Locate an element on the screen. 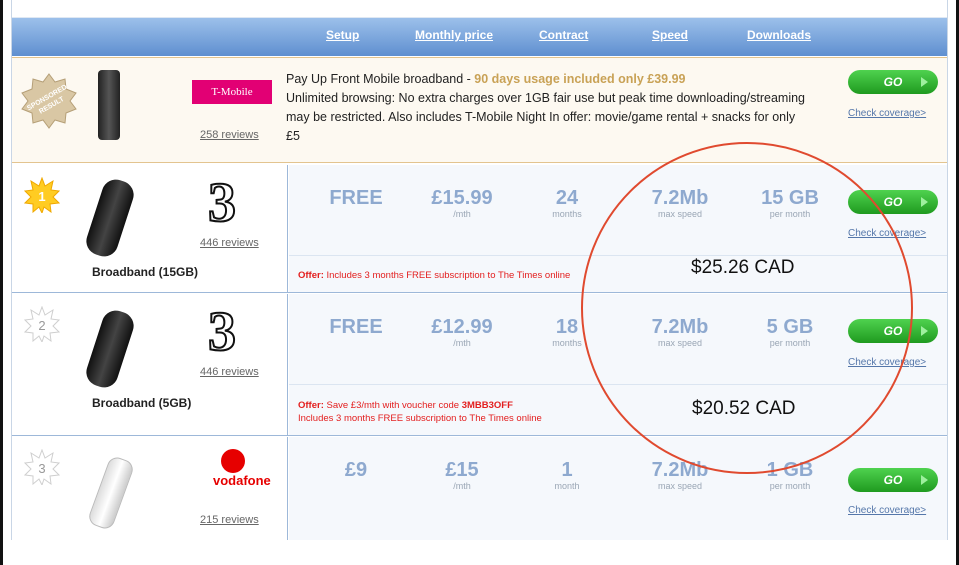 The width and height of the screenshot is (959, 565). sort-monthly-price-link: Monthly price is located at coordinates (454, 35).